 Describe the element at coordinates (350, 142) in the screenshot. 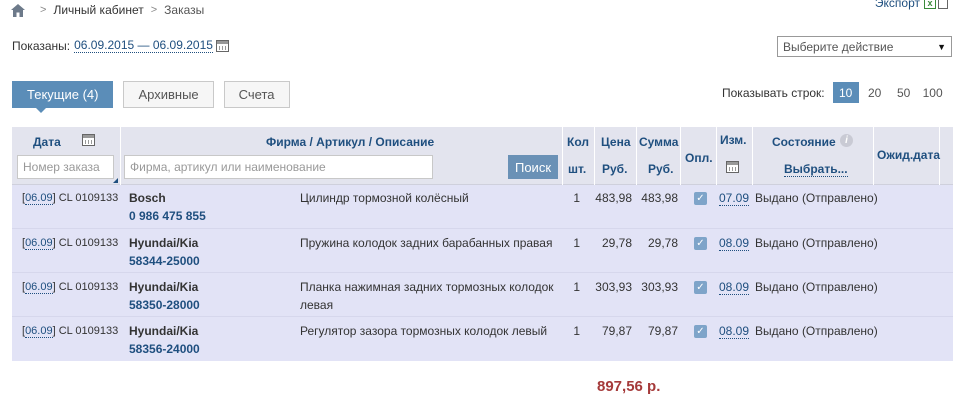

I see `header-firm: Фирма / Артикул / Описание` at that location.